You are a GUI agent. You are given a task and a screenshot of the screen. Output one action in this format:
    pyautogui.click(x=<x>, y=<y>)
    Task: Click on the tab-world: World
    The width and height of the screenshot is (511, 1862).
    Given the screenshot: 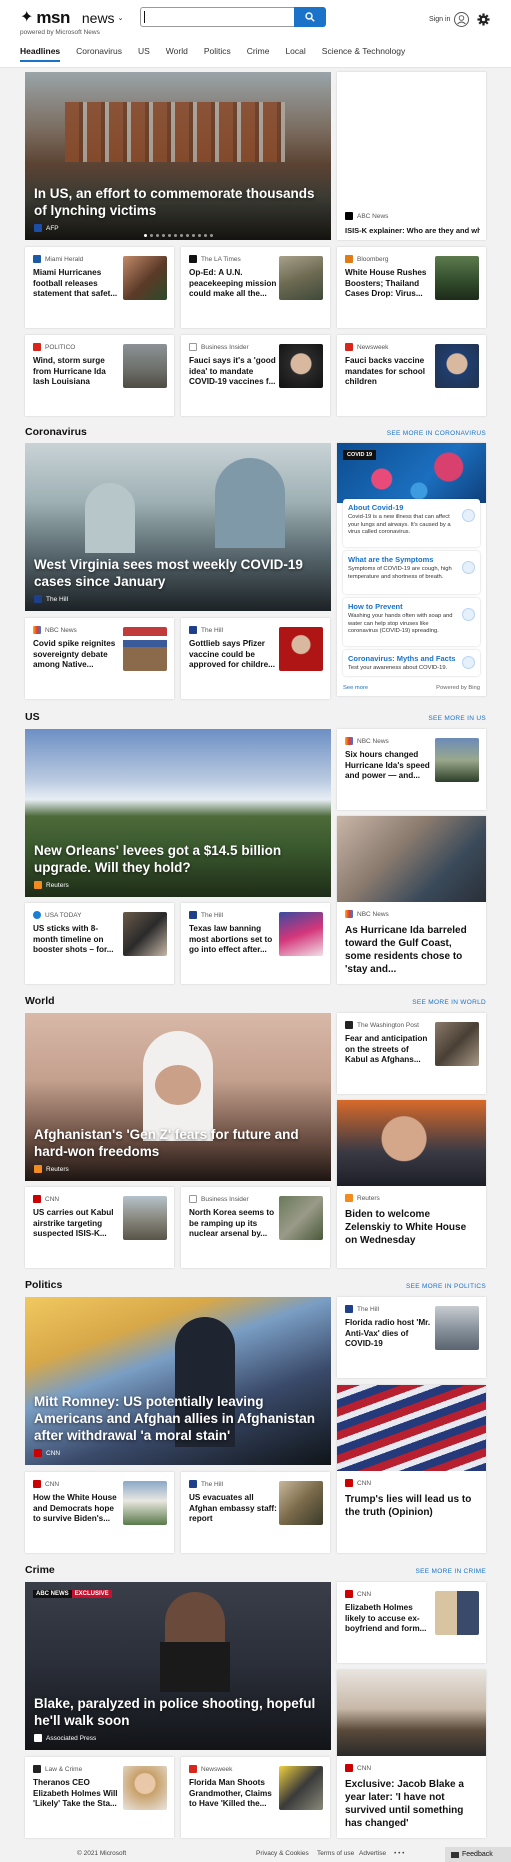 What is the action you would take?
    pyautogui.click(x=177, y=54)
    